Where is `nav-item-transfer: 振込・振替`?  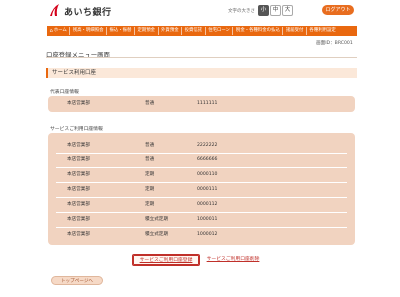
nav-item-transfer: 振込・振替 is located at coordinates (121, 31).